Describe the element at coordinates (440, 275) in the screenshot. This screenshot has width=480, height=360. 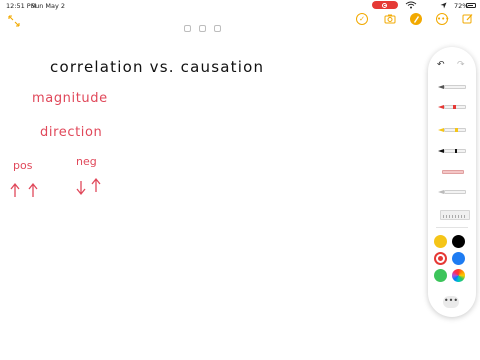
I see `color-swatch-green` at that location.